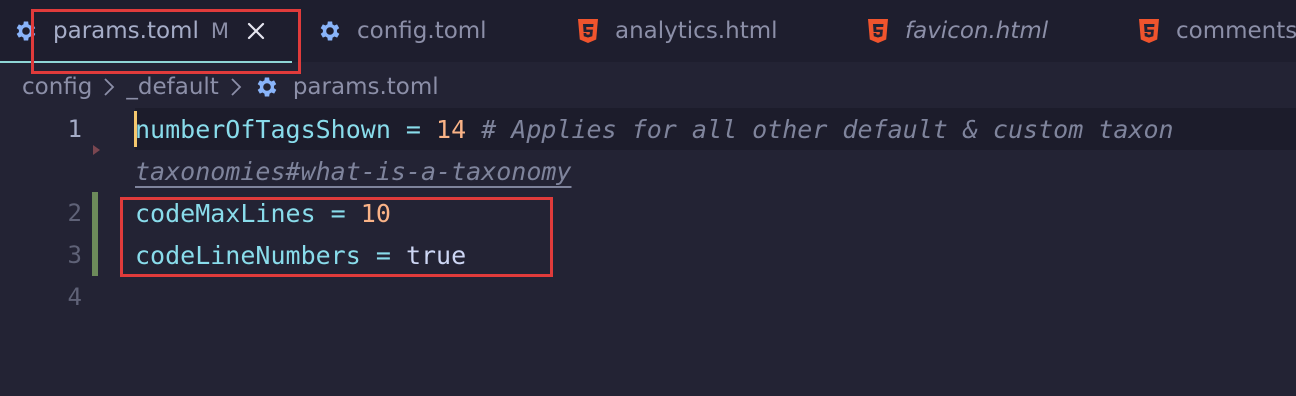 This screenshot has width=1296, height=396. What do you see at coordinates (135, 129) in the screenshot?
I see `text-cursor` at bounding box center [135, 129].